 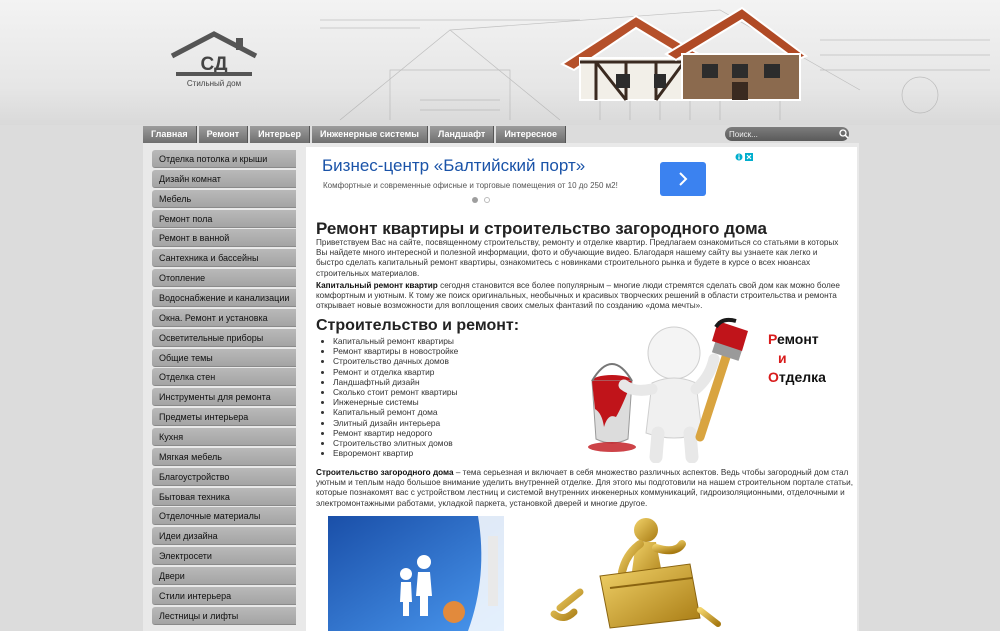 What do you see at coordinates (416, 573) in the screenshot?
I see `painting-wall-illustration` at bounding box center [416, 573].